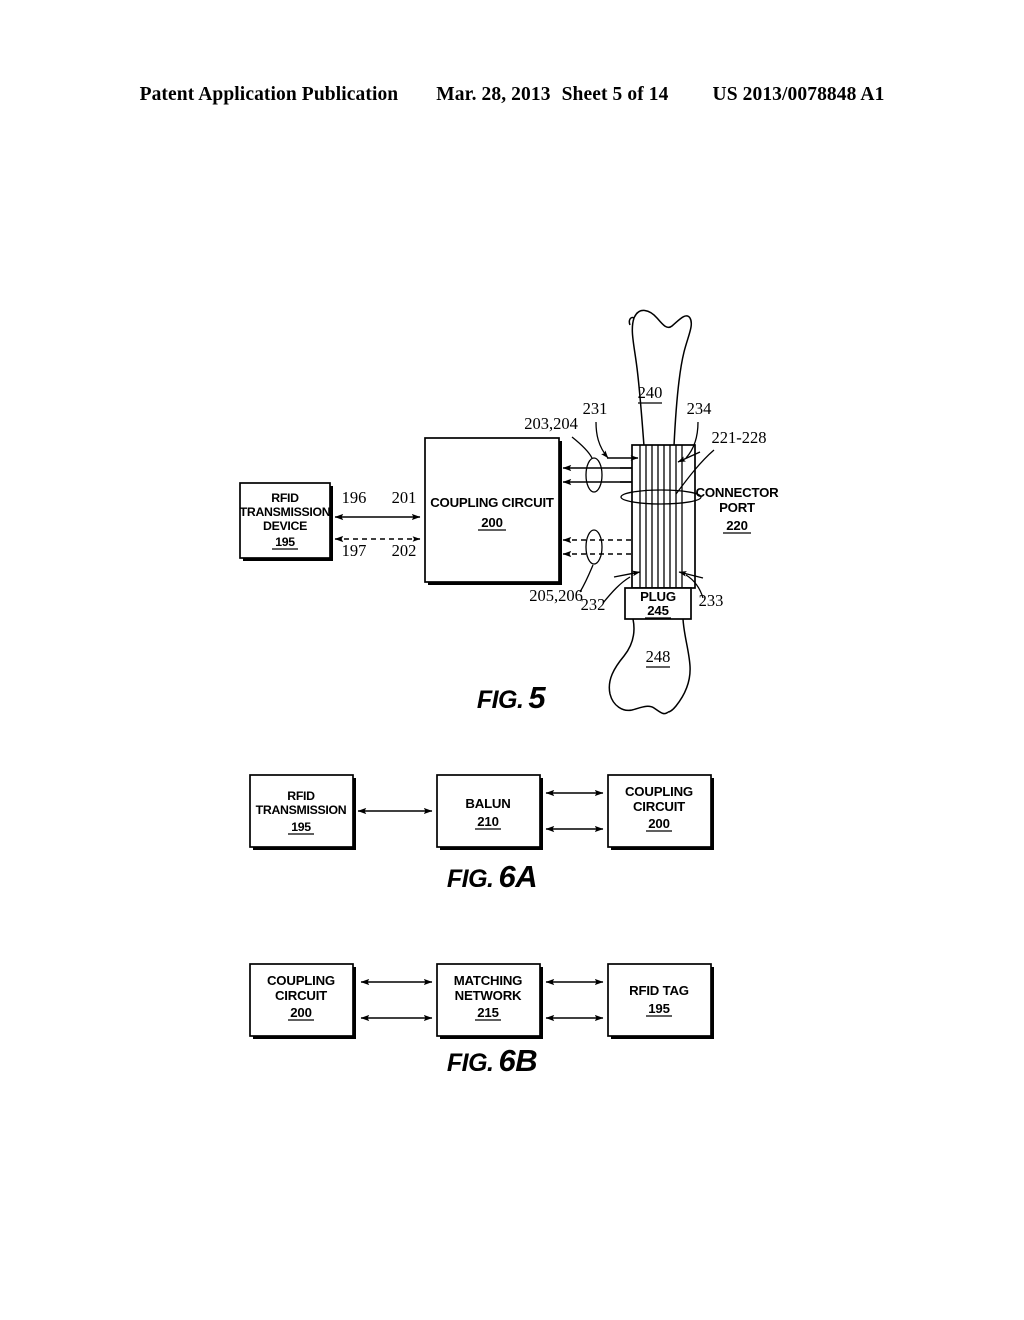  Describe the element at coordinates (650, 392) in the screenshot. I see `ref-240: 240` at that location.